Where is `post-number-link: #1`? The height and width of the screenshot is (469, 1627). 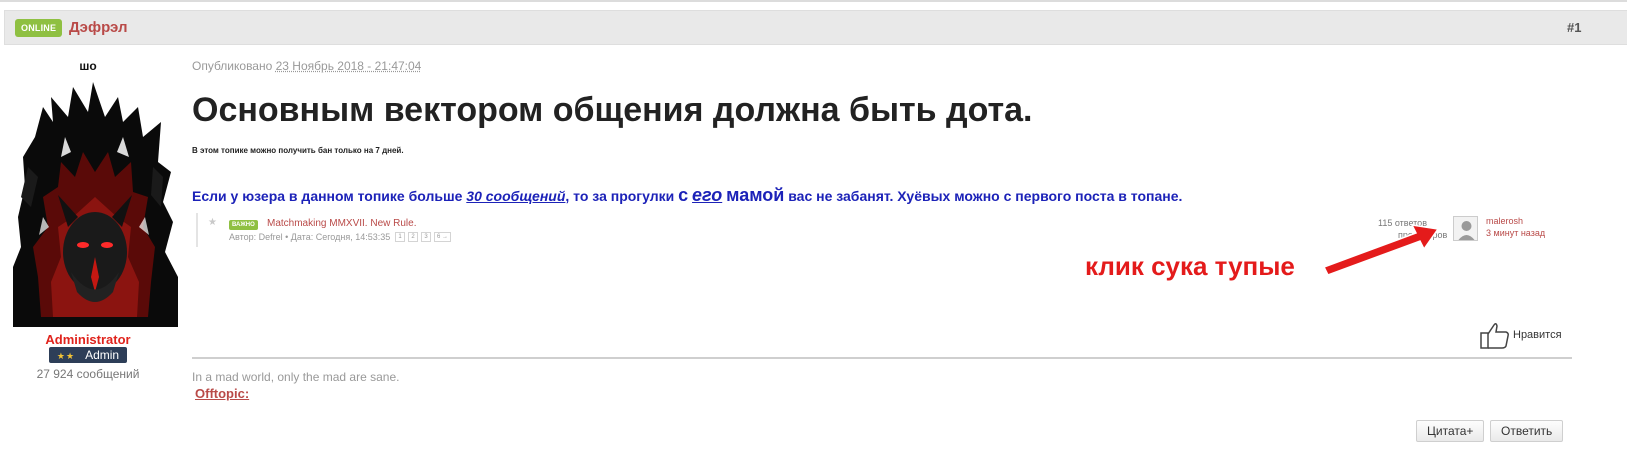 post-number-link: #1 is located at coordinates (1574, 28).